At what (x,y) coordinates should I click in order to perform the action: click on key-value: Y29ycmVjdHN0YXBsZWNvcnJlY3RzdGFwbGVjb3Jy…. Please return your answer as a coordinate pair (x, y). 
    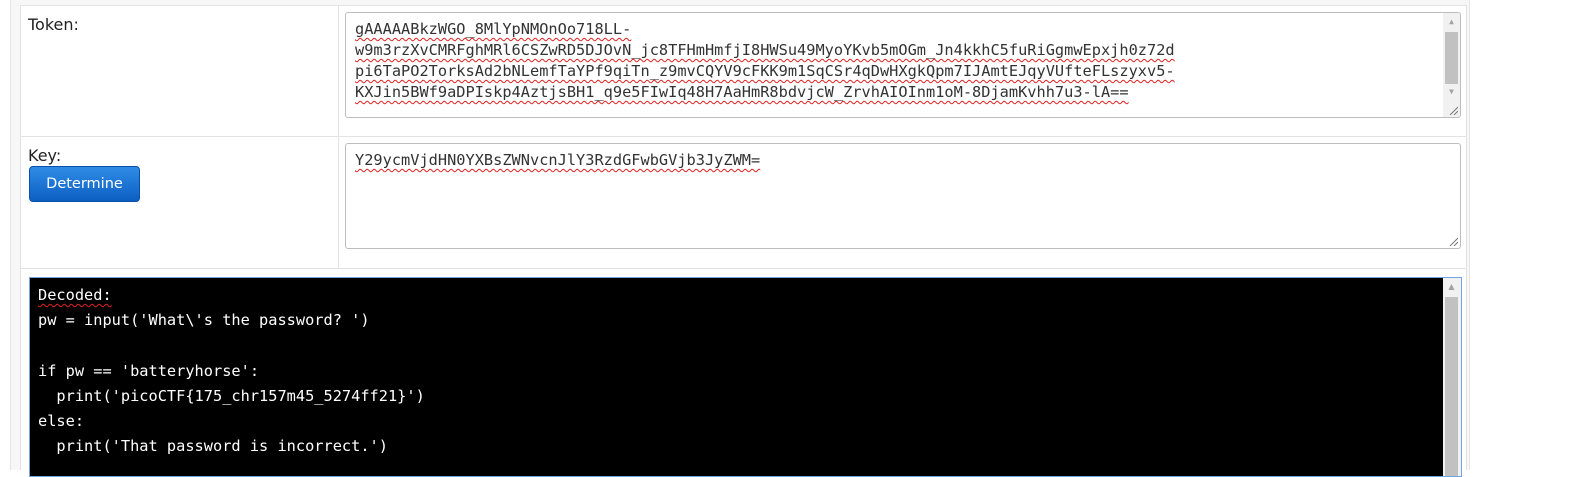
    Looking at the image, I should click on (558, 160).